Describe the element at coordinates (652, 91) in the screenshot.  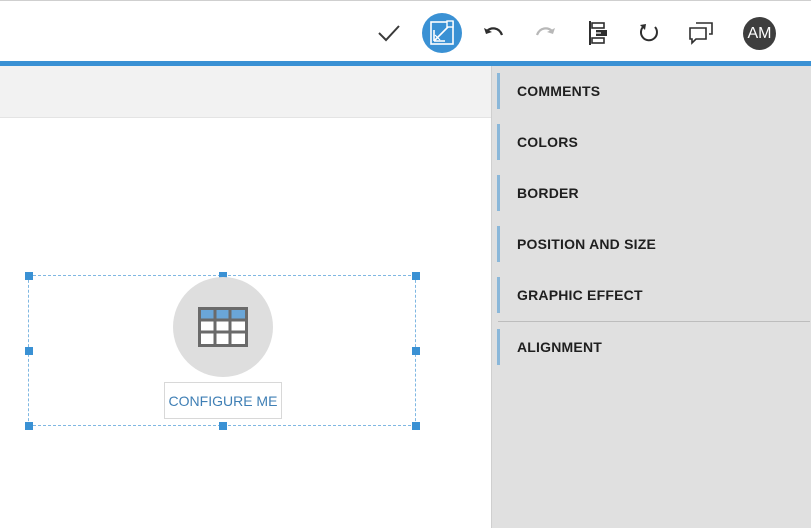
I see `panel-item-comments: COMMENTS` at that location.